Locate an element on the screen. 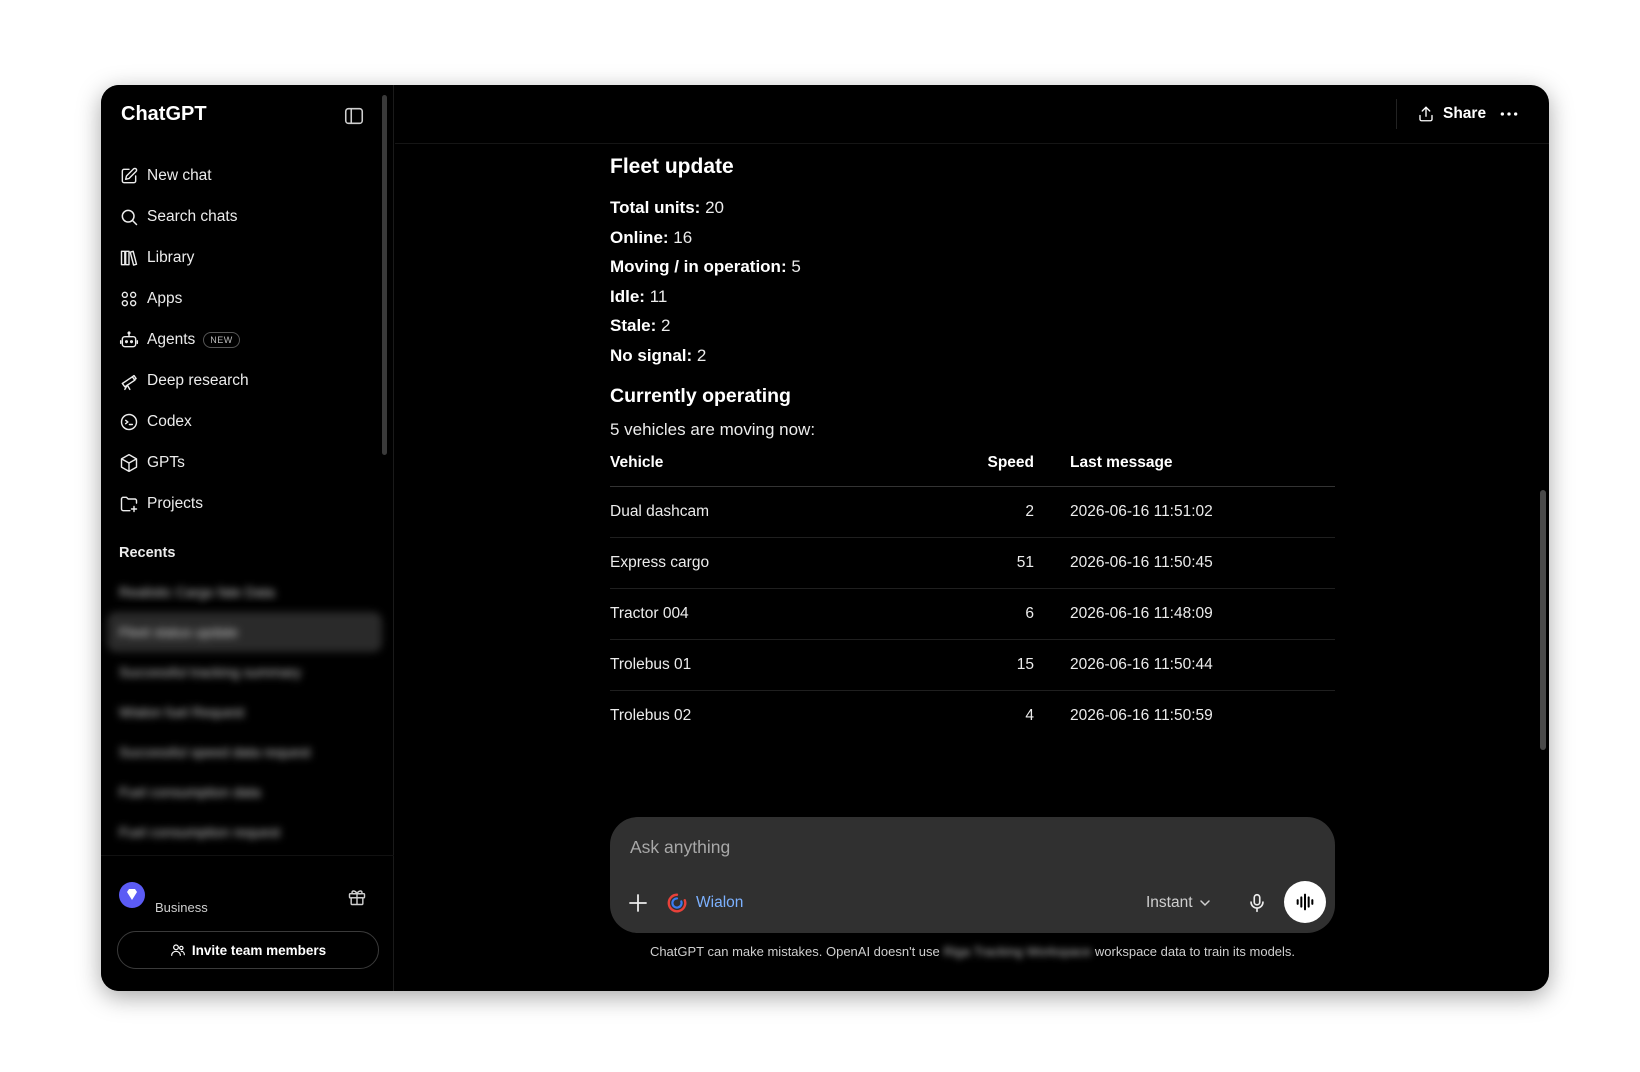 The width and height of the screenshot is (1640, 1072). users-icon is located at coordinates (177, 950).